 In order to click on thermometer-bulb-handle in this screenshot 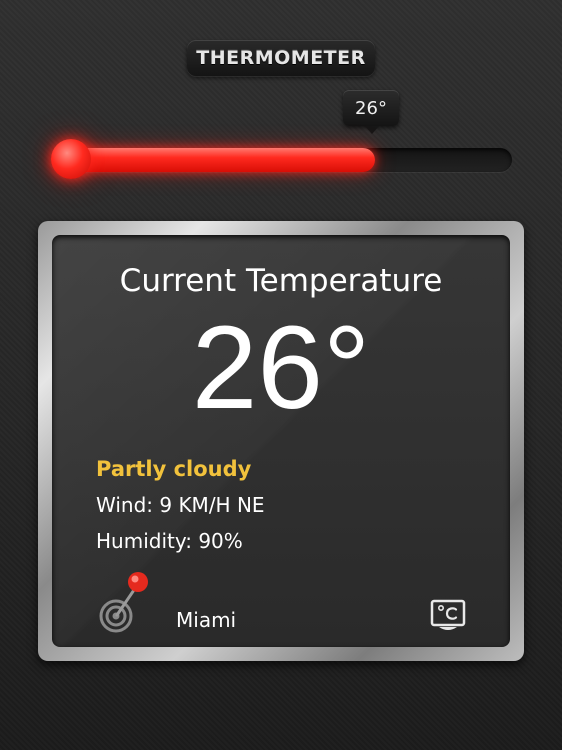, I will do `click(71, 159)`.